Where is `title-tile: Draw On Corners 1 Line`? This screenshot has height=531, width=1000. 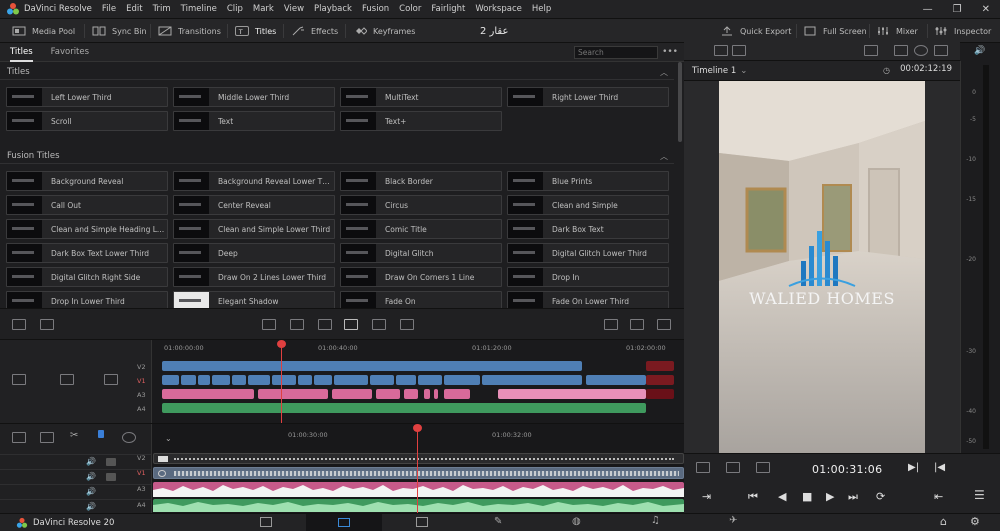 title-tile: Draw On Corners 1 Line is located at coordinates (421, 277).